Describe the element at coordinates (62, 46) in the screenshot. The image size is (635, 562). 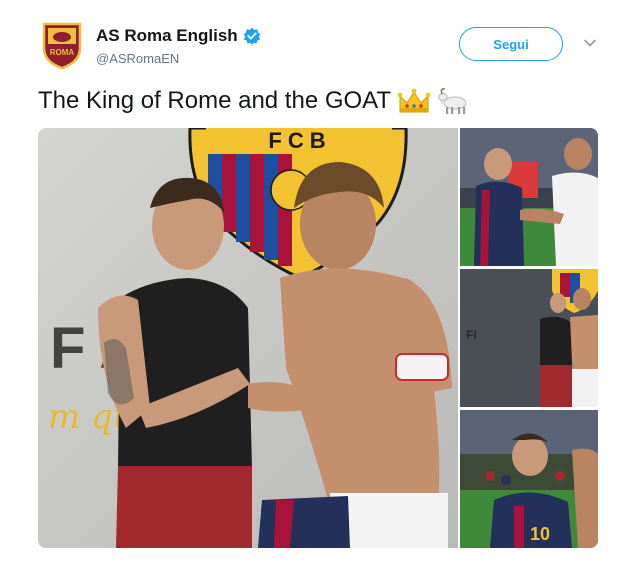
I see `roma-crest-avatar: ROMA` at that location.